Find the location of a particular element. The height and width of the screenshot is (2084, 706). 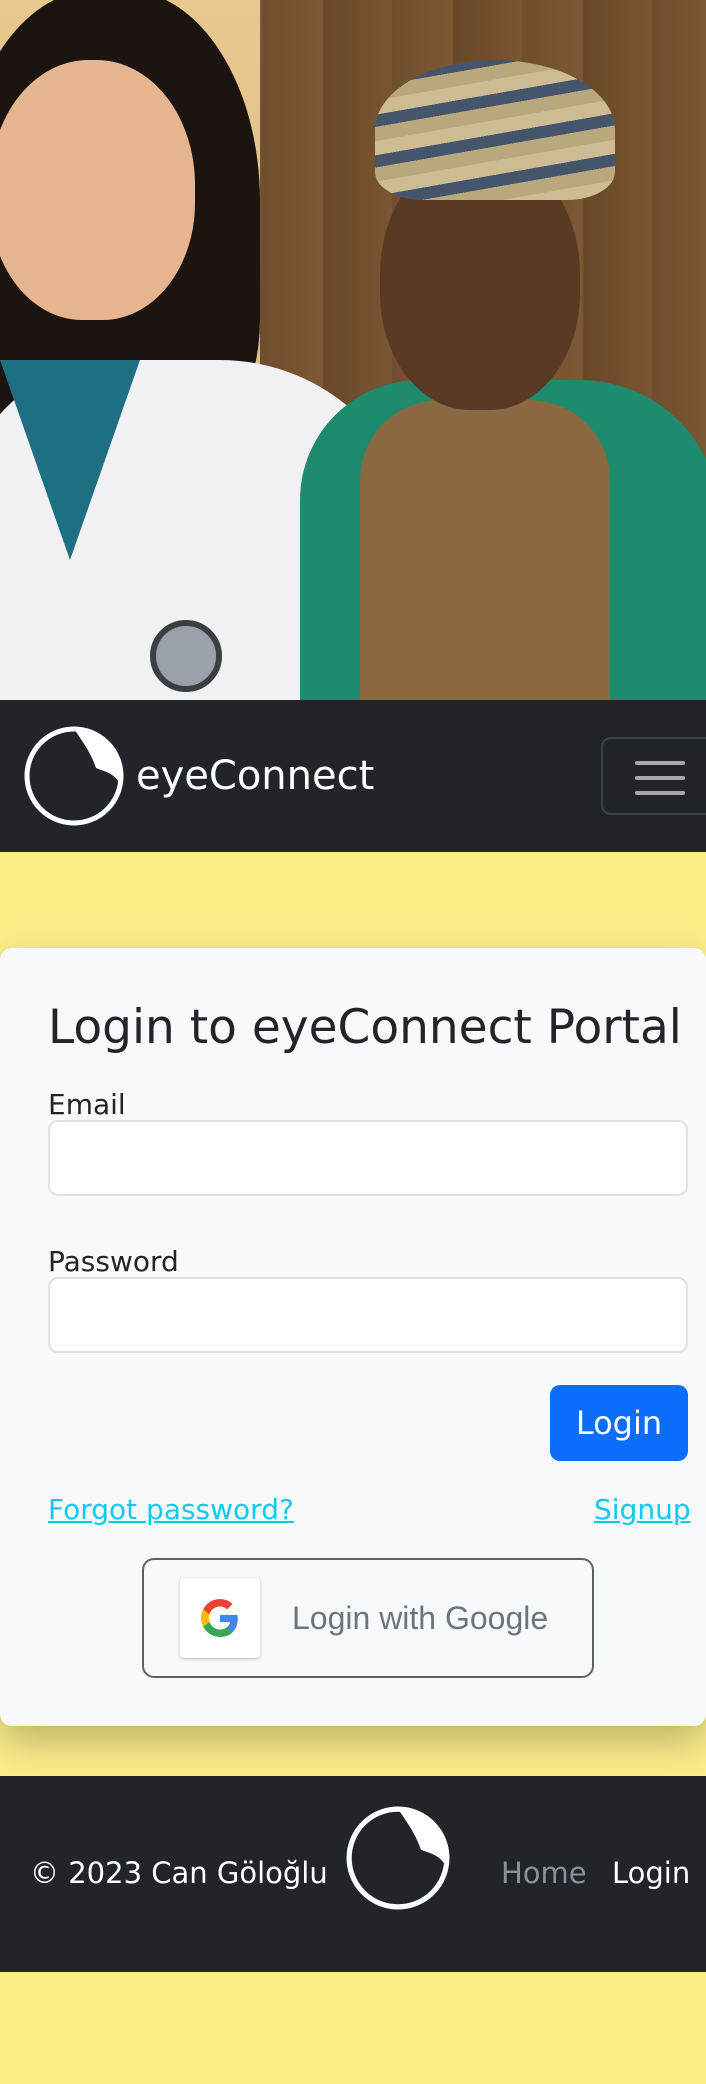

google-login-button: Login with Google is located at coordinates (368, 1618).